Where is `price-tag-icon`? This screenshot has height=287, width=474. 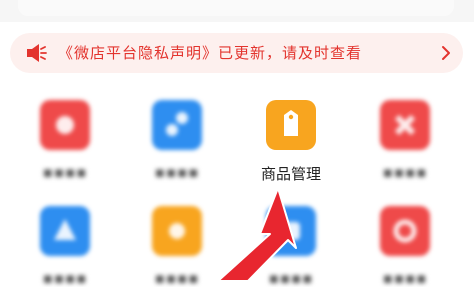
price-tag-icon is located at coordinates (291, 125).